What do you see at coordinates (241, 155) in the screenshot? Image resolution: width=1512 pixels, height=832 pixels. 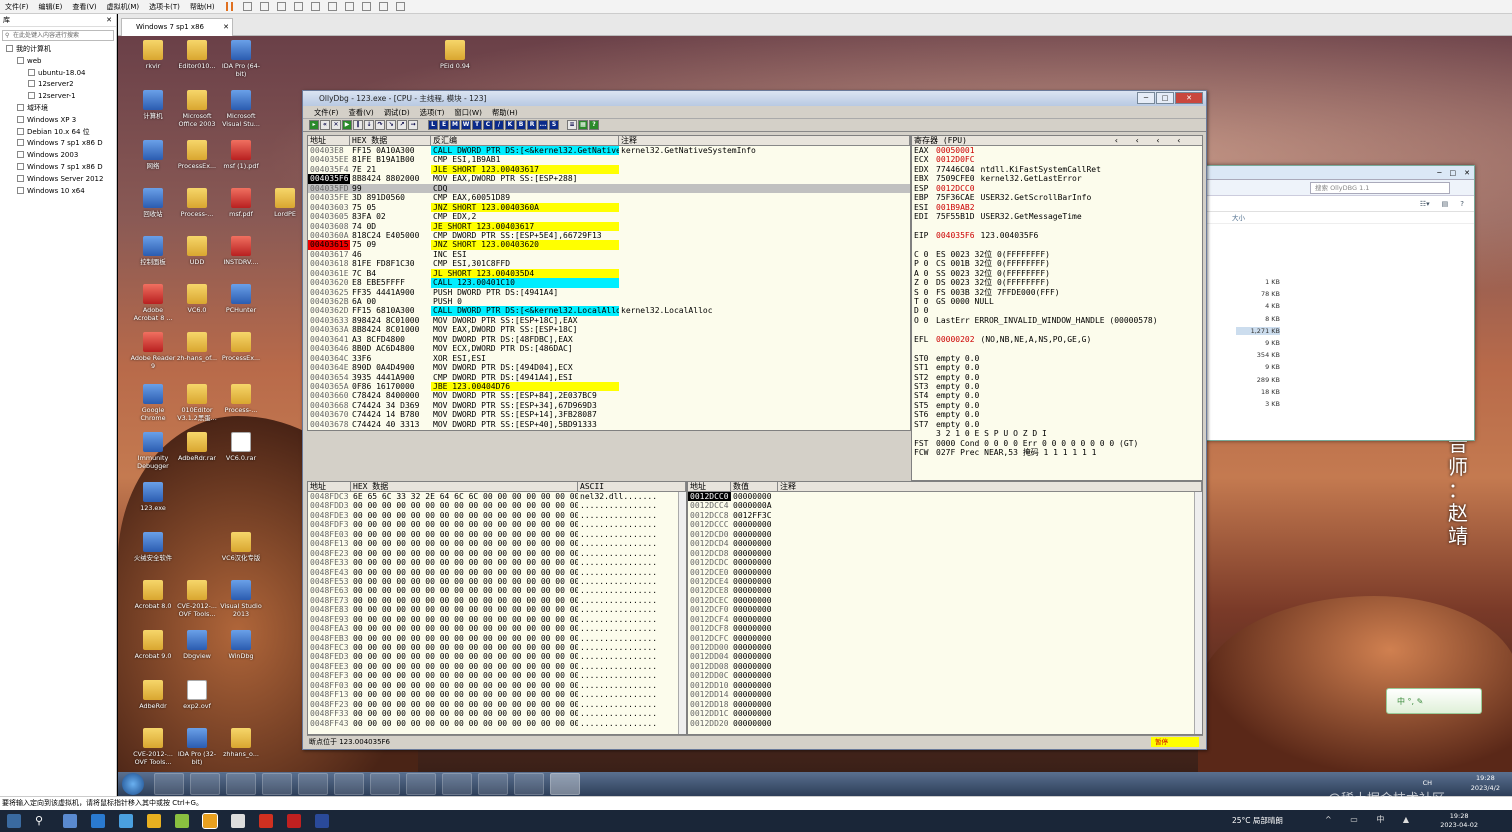 I see `desktop-icon: msf (1).pdf` at bounding box center [241, 155].